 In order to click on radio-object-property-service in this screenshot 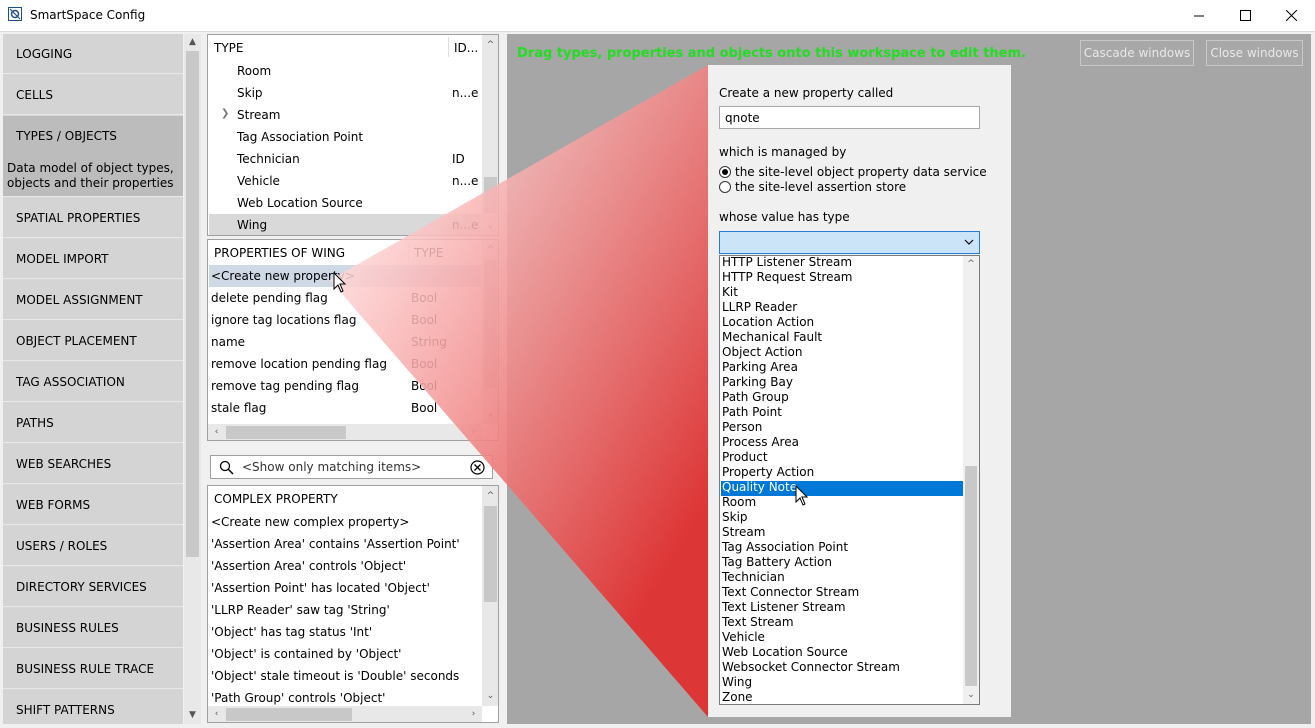, I will do `click(725, 172)`.